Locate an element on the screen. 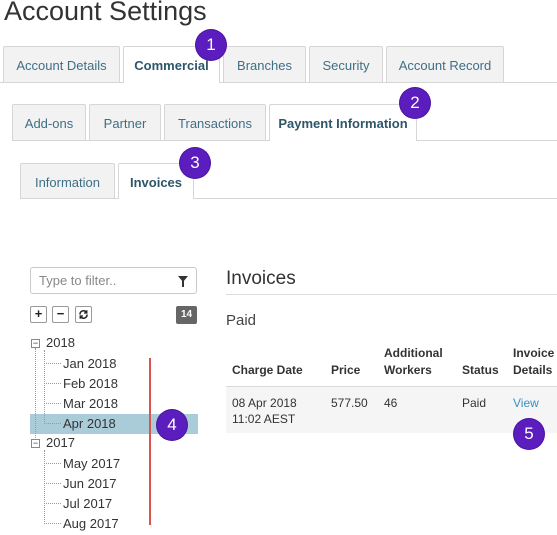 The image size is (557, 535). tab-branches: Branches is located at coordinates (264, 64).